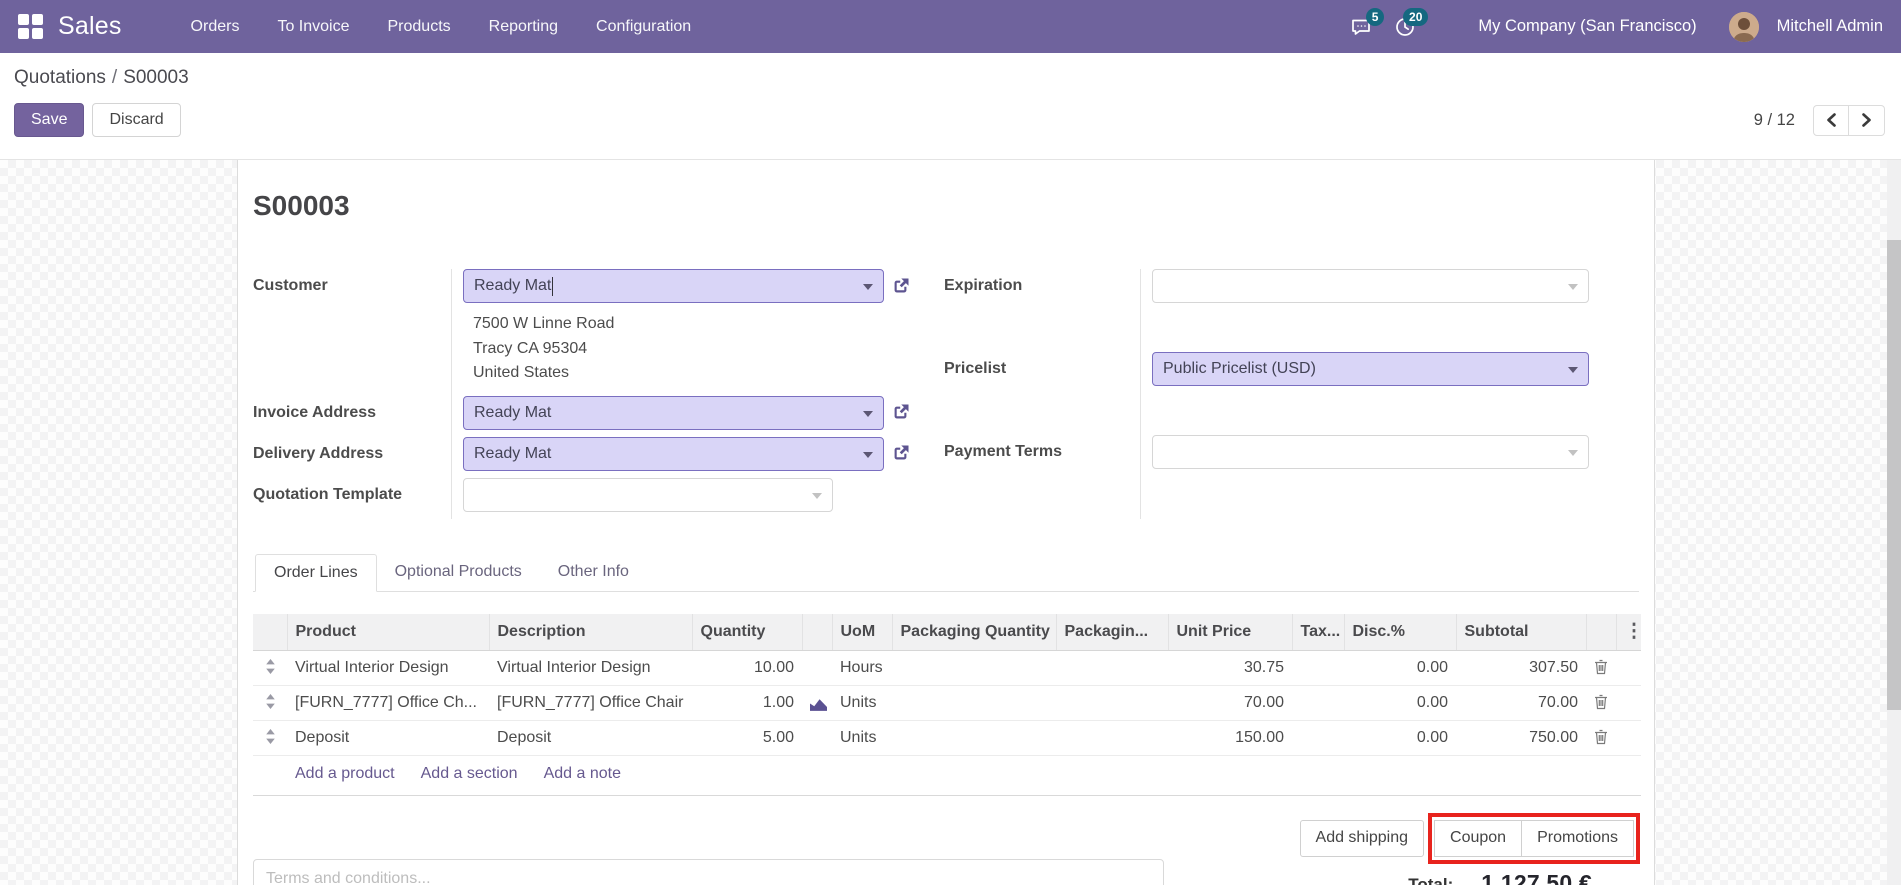 Image resolution: width=1901 pixels, height=885 pixels. Describe the element at coordinates (900, 286) in the screenshot. I see `customer-external-link-icon` at that location.